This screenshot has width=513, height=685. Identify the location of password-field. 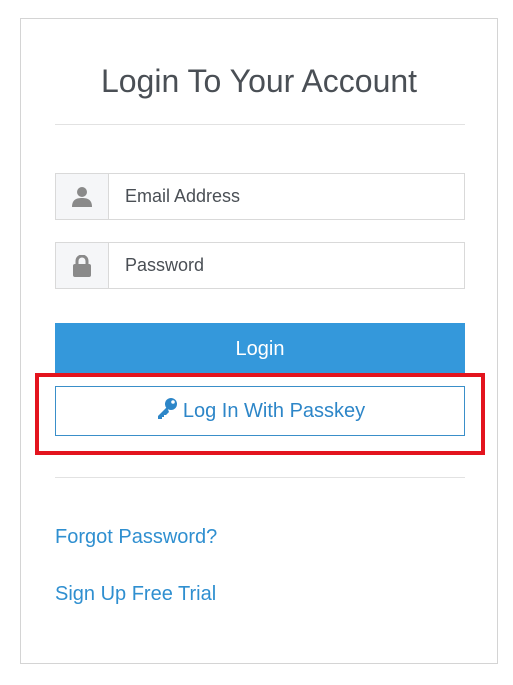
(286, 265).